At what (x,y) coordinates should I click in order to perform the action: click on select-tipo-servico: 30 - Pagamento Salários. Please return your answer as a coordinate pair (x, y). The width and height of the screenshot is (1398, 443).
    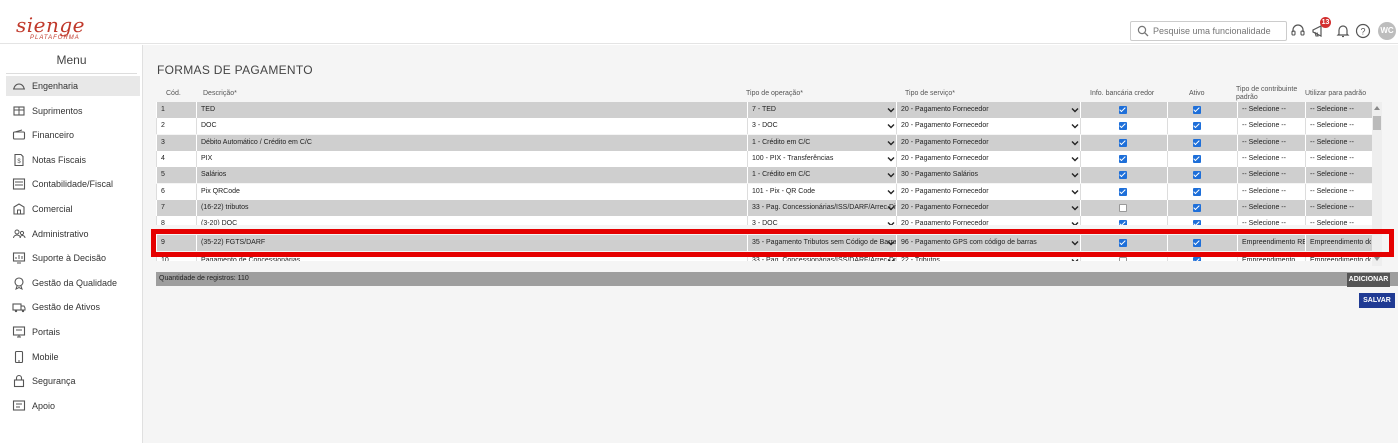
    Looking at the image, I should click on (988, 175).